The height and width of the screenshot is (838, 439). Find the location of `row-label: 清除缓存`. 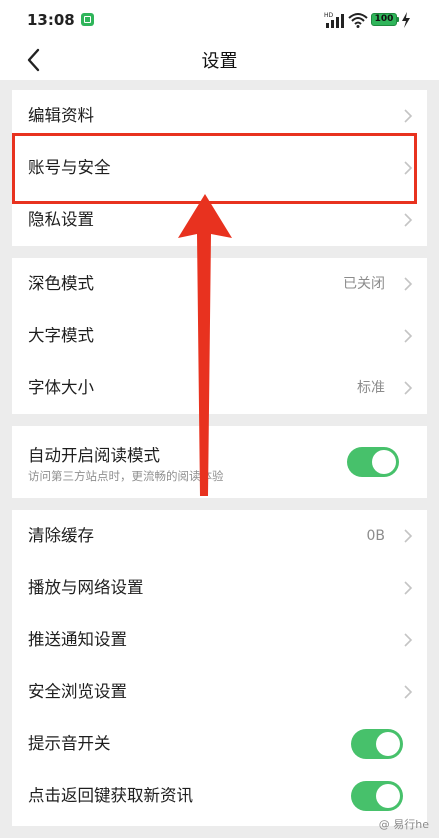

row-label: 清除缓存 is located at coordinates (61, 535).